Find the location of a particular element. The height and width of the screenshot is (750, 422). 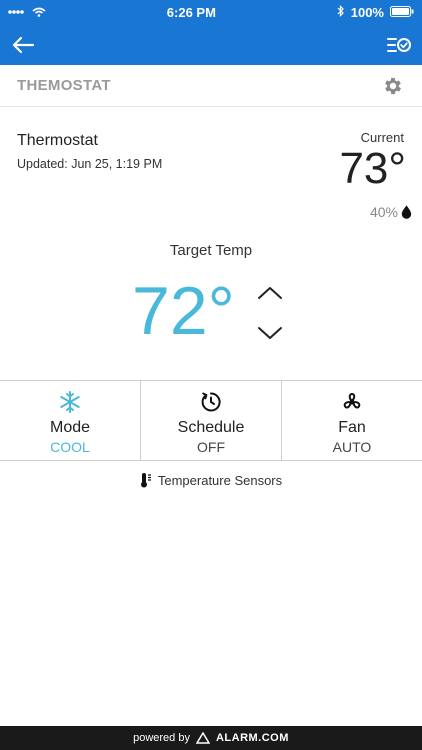

status-bar: 6:26 PM 100% is located at coordinates (211, 12).